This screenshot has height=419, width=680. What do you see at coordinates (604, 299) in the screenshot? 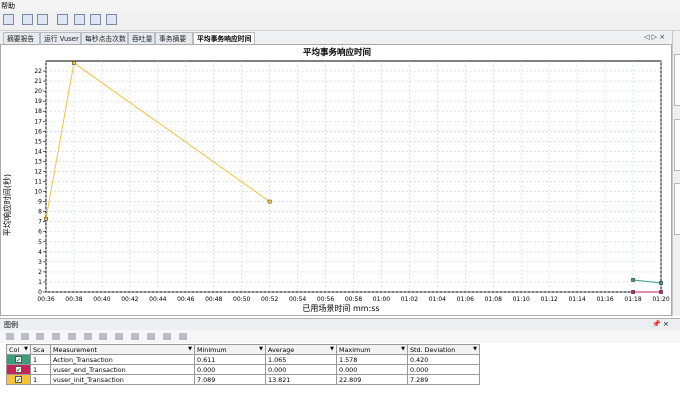
I see `x-tick-label: 01:16` at bounding box center [604, 299].